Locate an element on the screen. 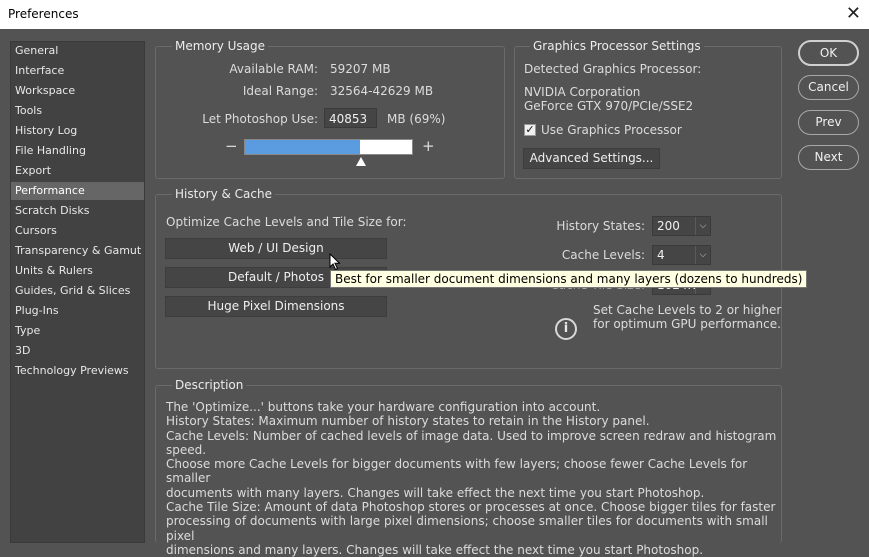  available-ram-value: 59207 MB is located at coordinates (360, 69).